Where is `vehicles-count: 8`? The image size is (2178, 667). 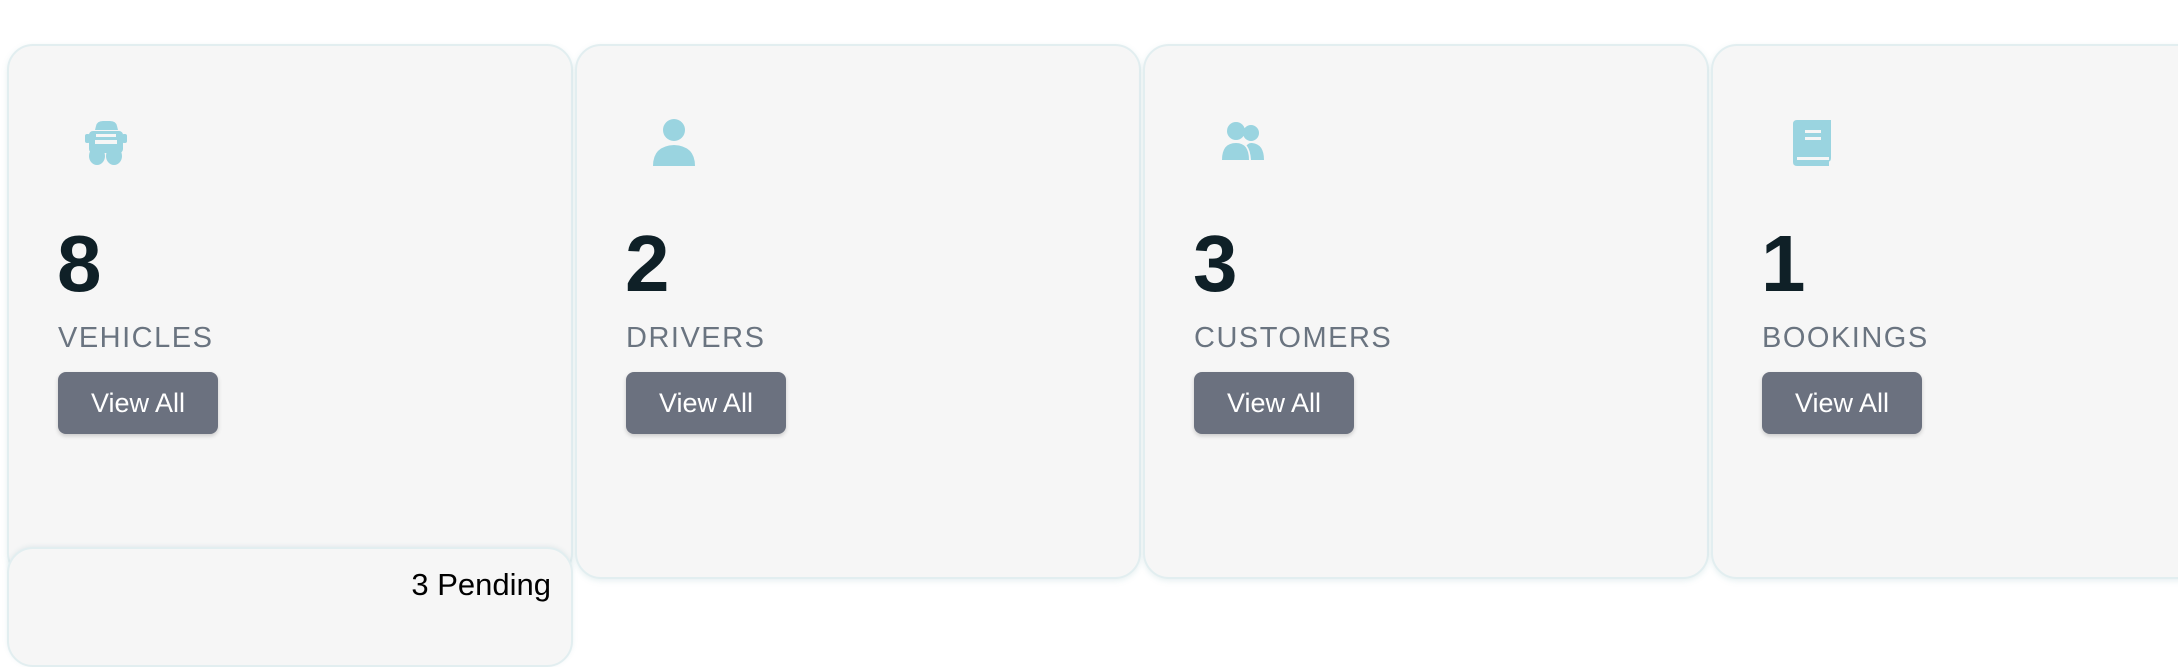 vehicles-count: 8 is located at coordinates (79, 263).